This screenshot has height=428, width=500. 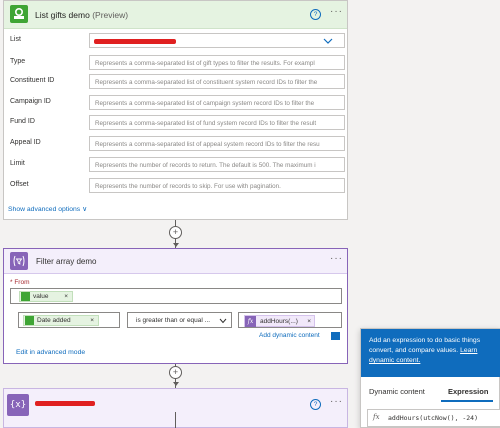 I want to click on redacted-title, so click(x=65, y=403).